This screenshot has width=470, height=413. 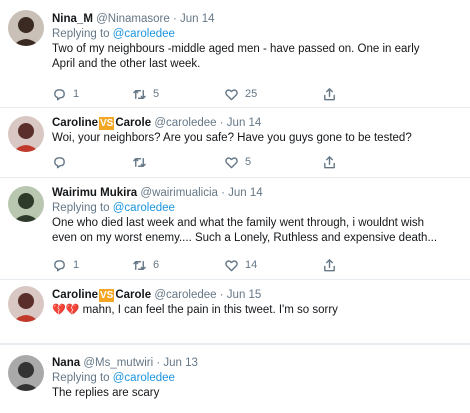 I want to click on author-handle: @Ms_mutwiri, so click(x=118, y=363).